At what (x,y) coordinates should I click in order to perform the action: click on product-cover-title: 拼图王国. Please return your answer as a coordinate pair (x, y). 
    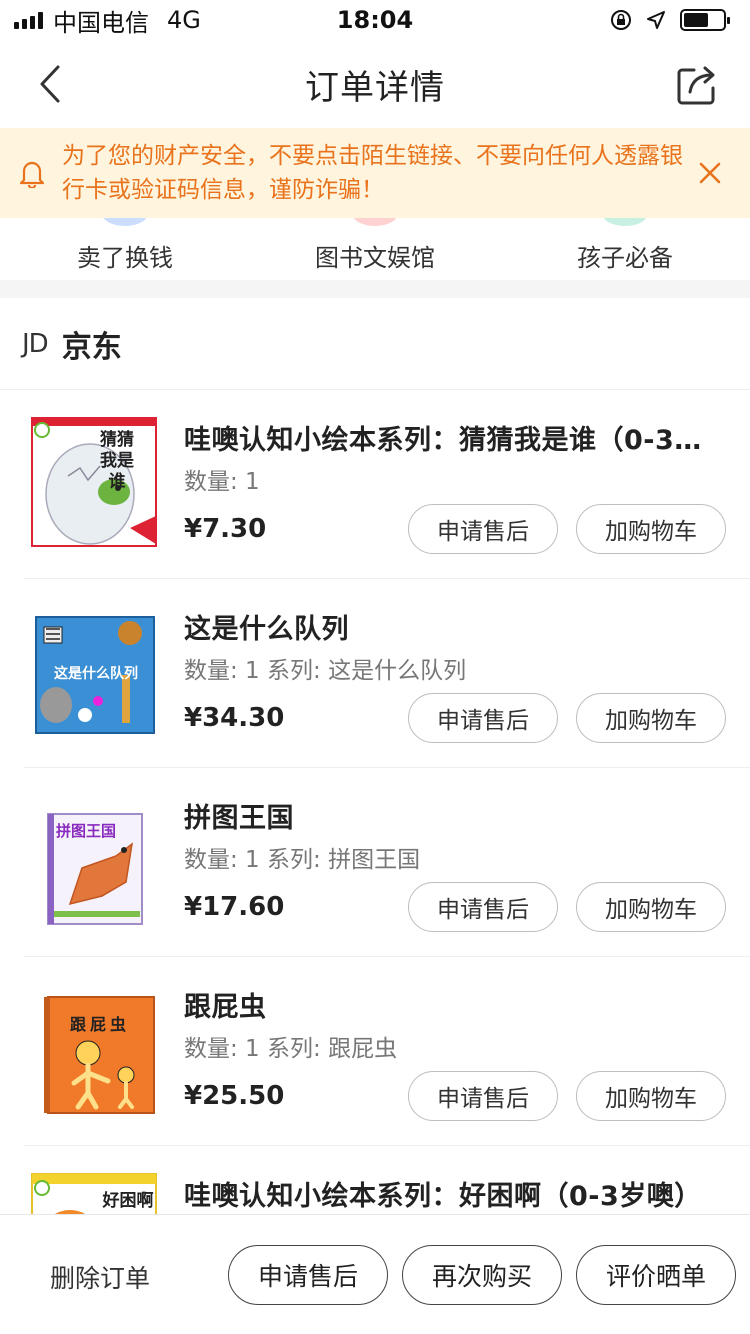
    Looking at the image, I should click on (86, 831).